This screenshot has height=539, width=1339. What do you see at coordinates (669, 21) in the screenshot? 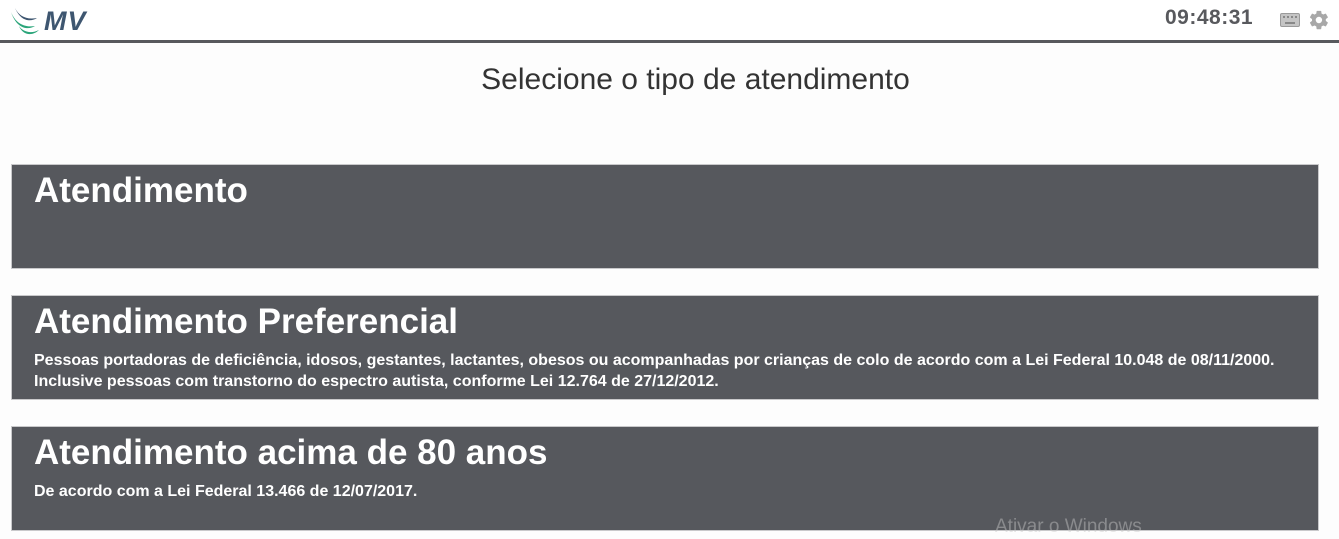
I see `top-bar: MV 09:48:31` at bounding box center [669, 21].